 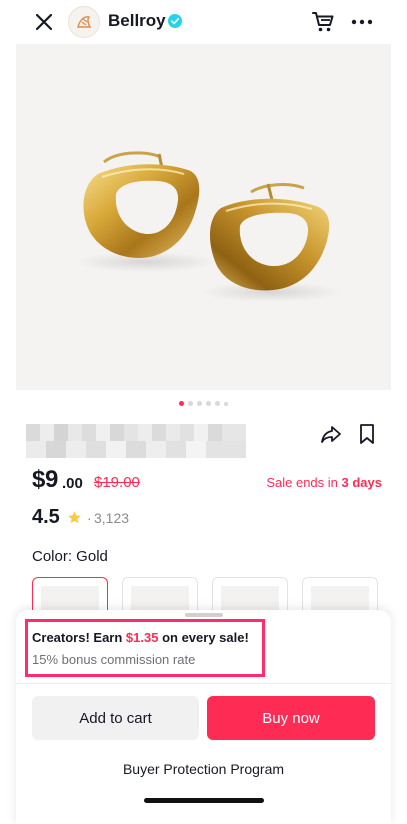 What do you see at coordinates (304, 482) in the screenshot?
I see `sale-countdown-prefix: Sale ends in` at bounding box center [304, 482].